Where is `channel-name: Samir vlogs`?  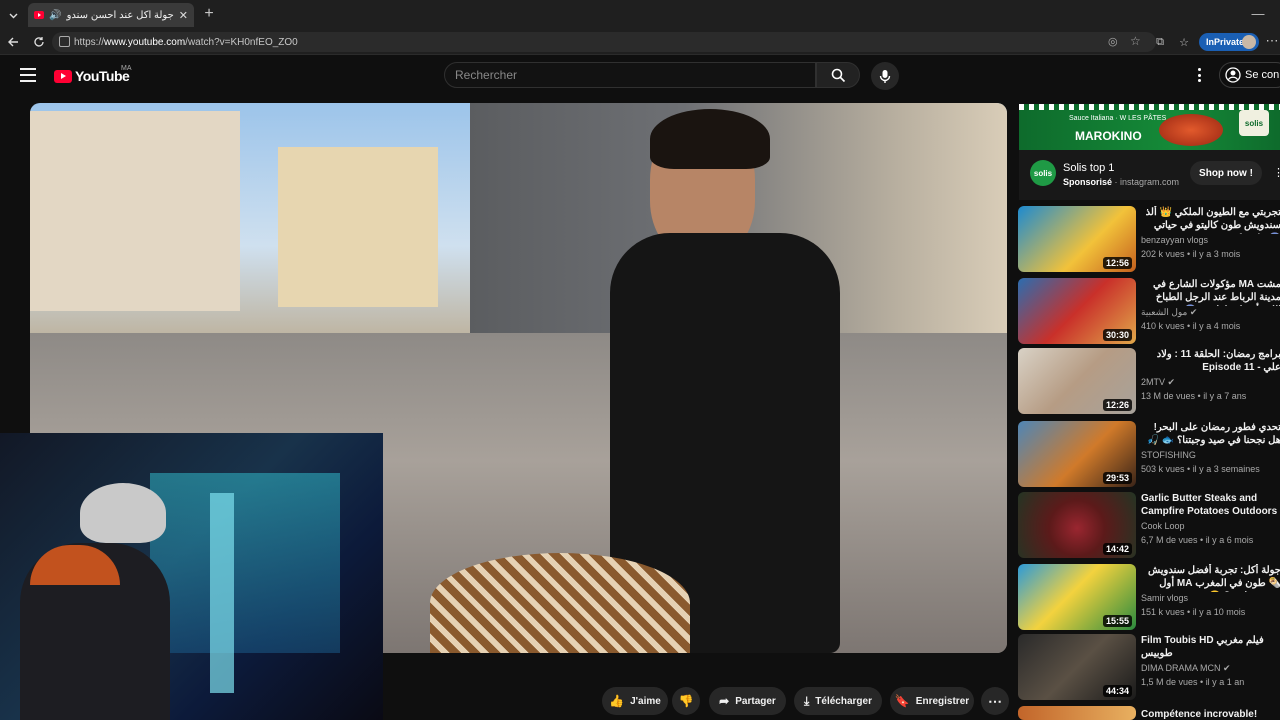
channel-name: Samir vlogs is located at coordinates (1164, 598).